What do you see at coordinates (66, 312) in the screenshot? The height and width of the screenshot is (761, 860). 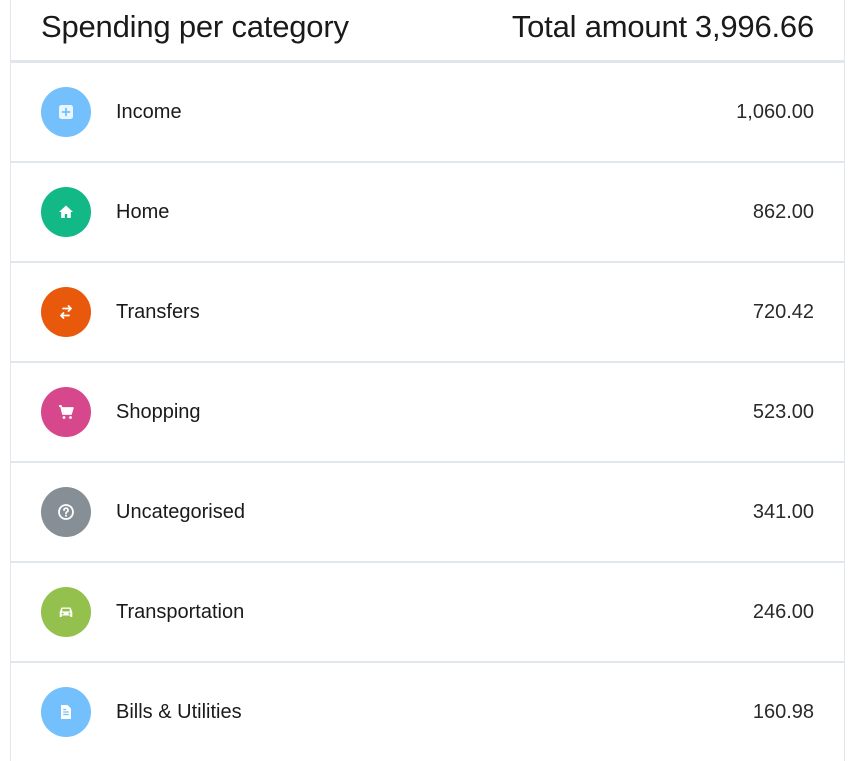 I see `swap-arrows-icon` at bounding box center [66, 312].